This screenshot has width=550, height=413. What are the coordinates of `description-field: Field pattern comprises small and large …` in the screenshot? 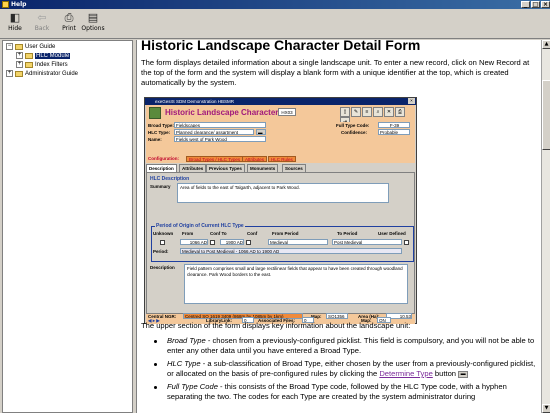 It's located at (296, 284).